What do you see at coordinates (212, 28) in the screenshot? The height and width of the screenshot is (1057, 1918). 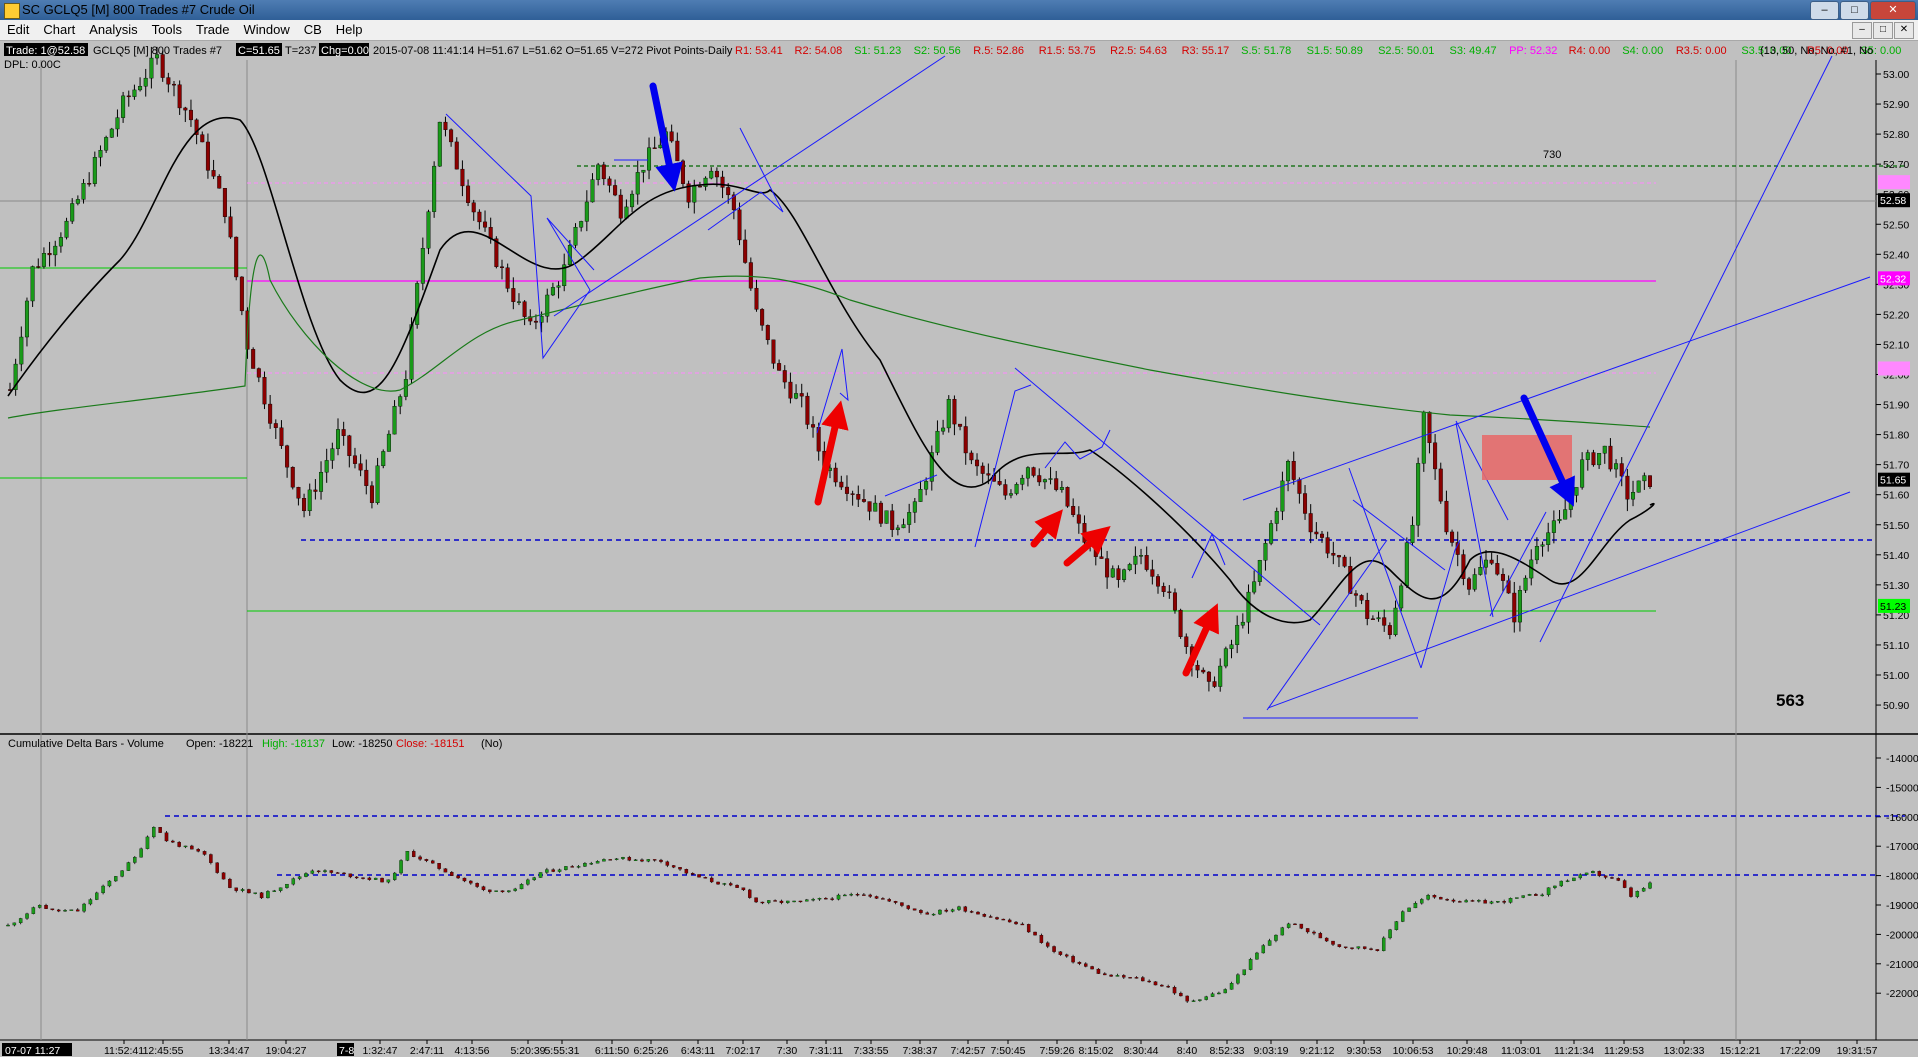 I see `menu-trade: Trade` at bounding box center [212, 28].